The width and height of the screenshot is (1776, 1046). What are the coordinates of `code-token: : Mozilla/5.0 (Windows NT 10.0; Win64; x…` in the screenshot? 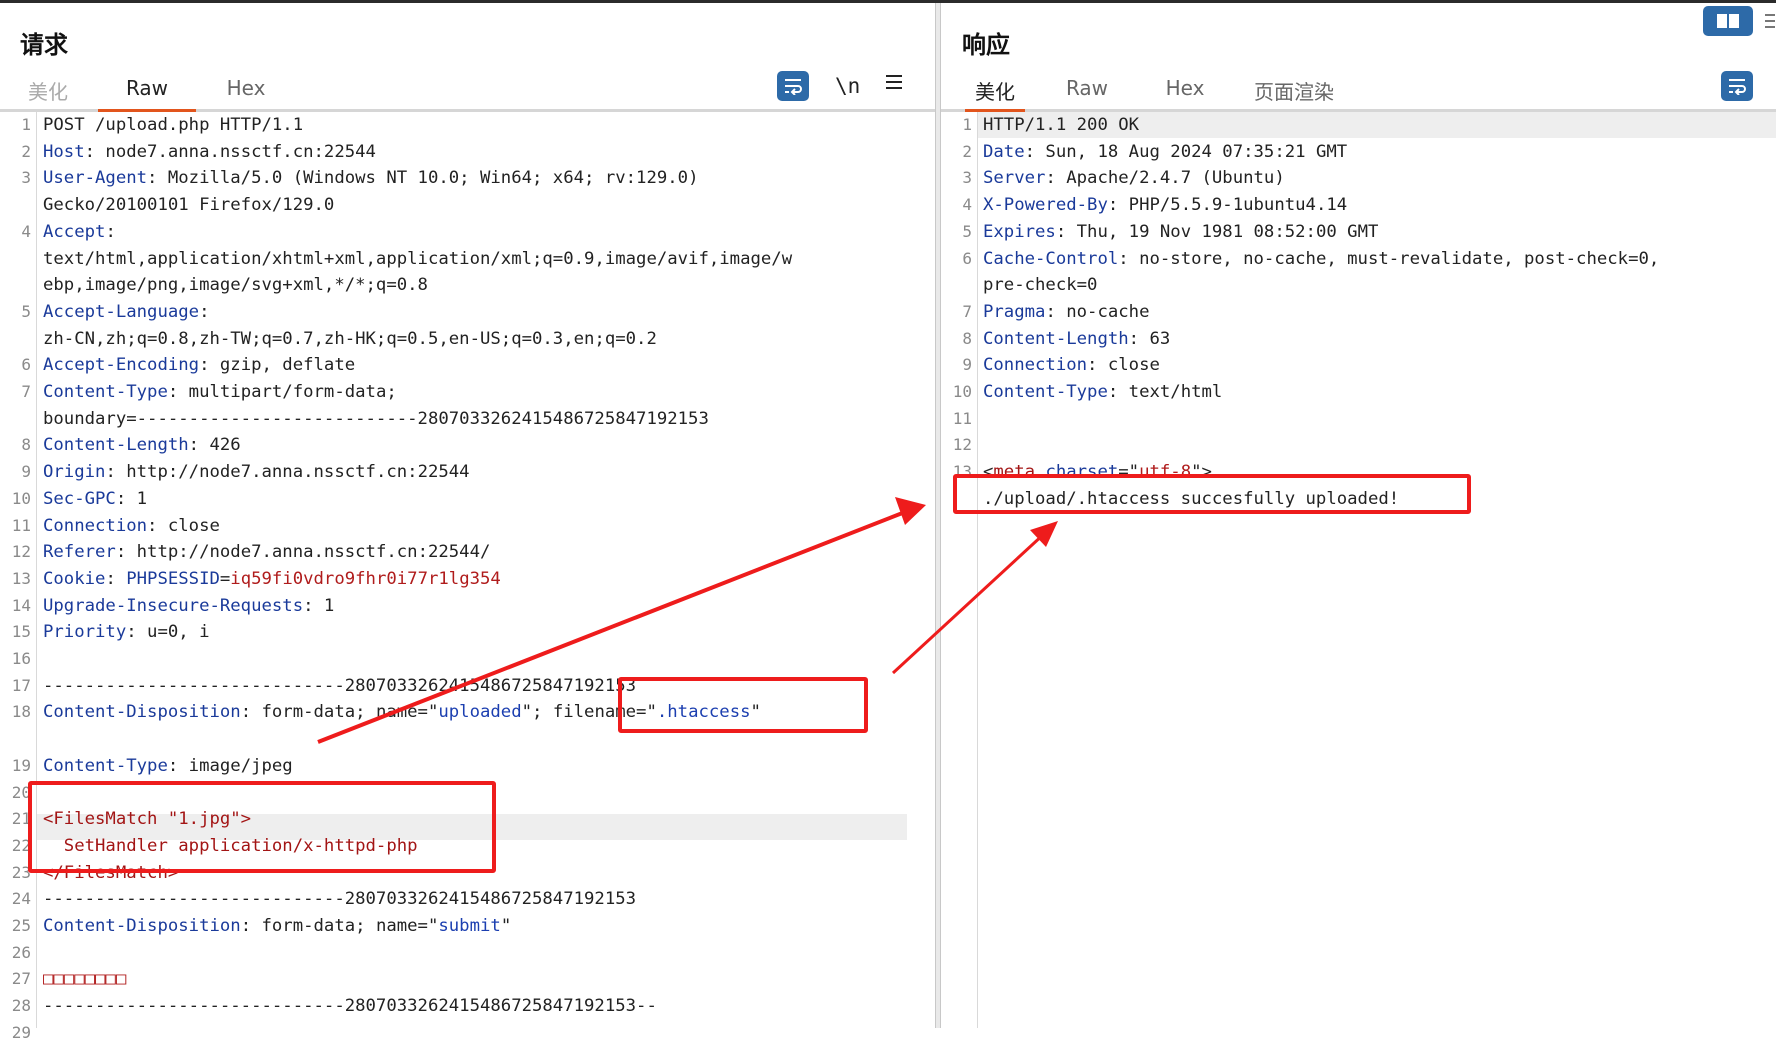 It's located at (423, 178).